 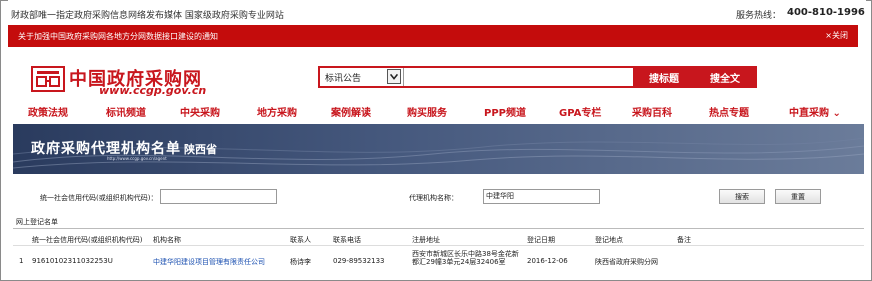 What do you see at coordinates (87, 240) in the screenshot?
I see `col-credit-code: 统一社会信用代码(或组织机构代码)` at bounding box center [87, 240].